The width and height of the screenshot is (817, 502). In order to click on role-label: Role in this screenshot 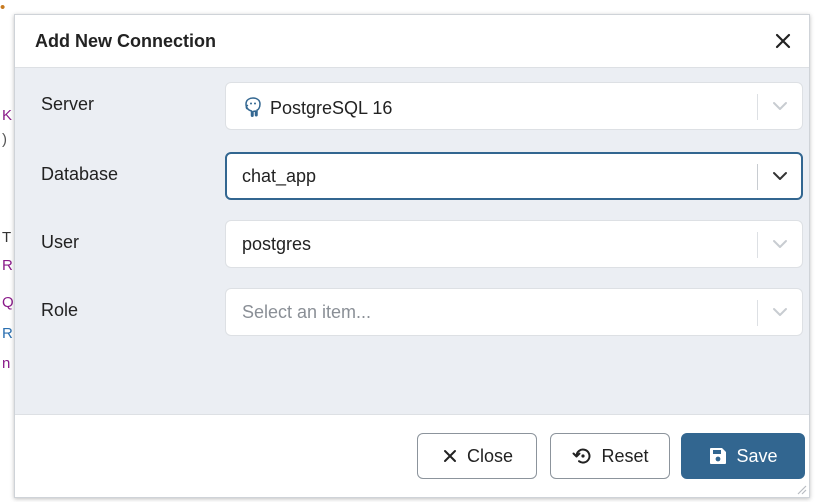, I will do `click(60, 310)`.